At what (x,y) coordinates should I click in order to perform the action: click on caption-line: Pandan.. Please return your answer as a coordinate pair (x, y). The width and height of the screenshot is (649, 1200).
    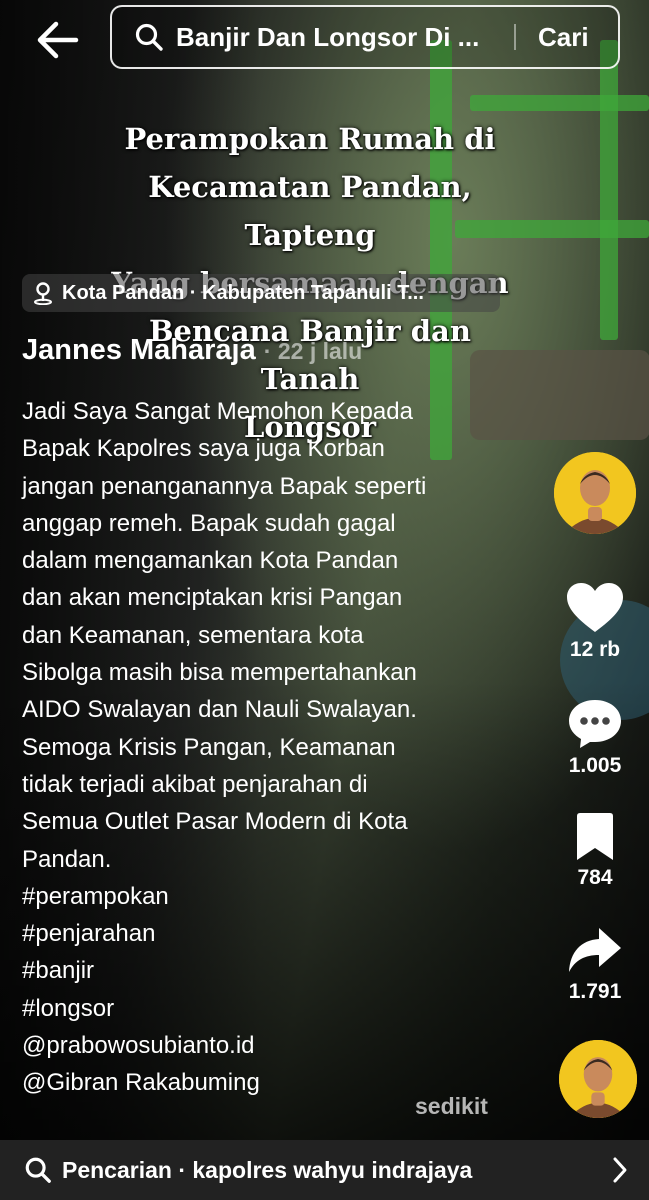
    Looking at the image, I should click on (67, 859).